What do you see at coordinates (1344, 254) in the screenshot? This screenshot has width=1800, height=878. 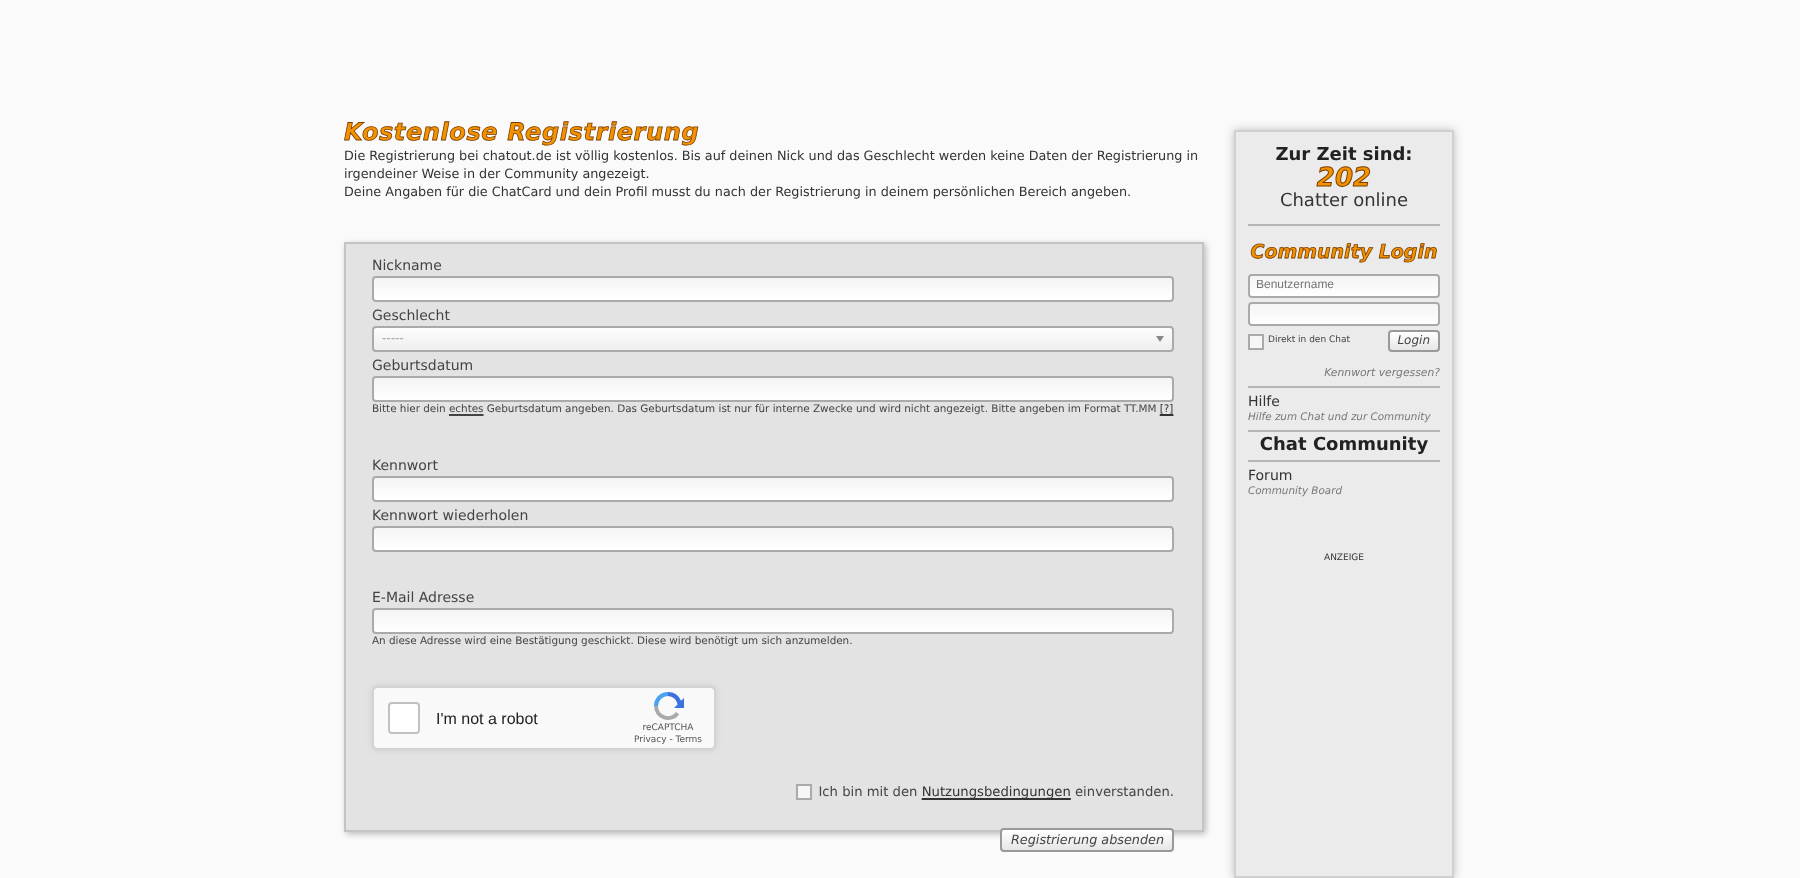 I see `login-title: Community Login` at bounding box center [1344, 254].